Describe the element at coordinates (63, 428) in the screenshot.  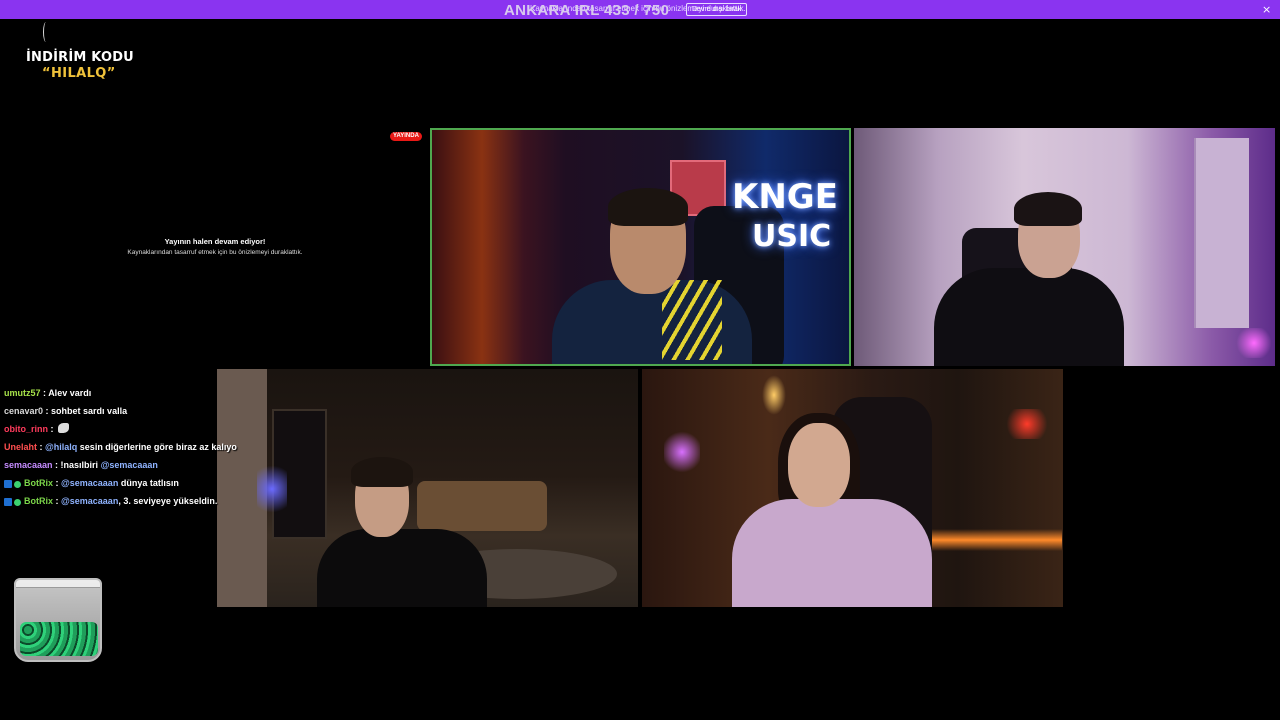
I see `emote-icon` at that location.